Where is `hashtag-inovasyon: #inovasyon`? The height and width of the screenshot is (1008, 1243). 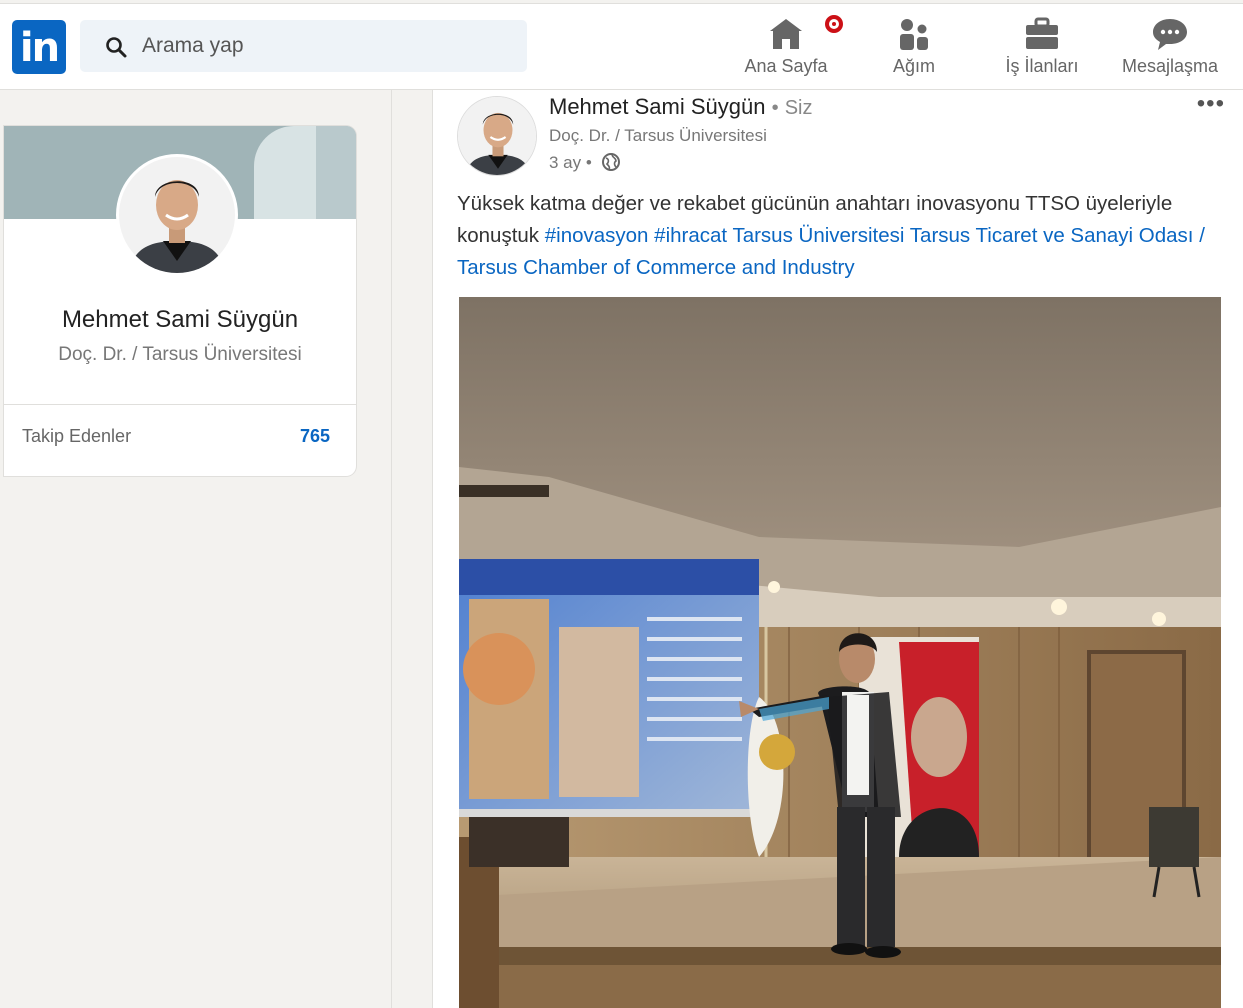
hashtag-inovasyon: #inovasyon is located at coordinates (597, 235).